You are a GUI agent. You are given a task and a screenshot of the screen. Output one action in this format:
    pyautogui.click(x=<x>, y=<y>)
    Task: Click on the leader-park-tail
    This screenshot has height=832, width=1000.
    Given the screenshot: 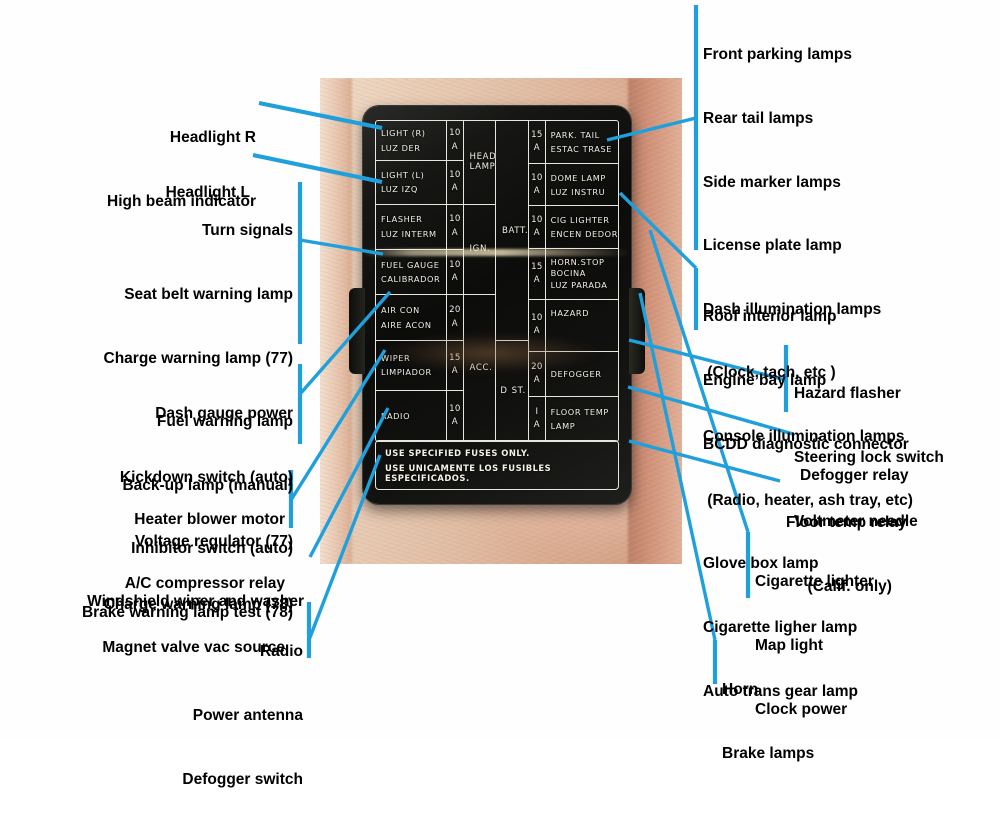 What is the action you would take?
    pyautogui.click(x=651, y=129)
    